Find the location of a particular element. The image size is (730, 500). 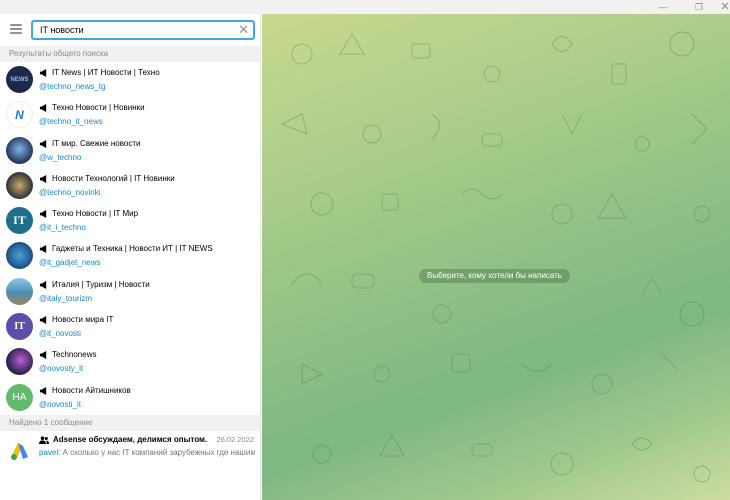

result-handle: @w_techno is located at coordinates (60, 157).